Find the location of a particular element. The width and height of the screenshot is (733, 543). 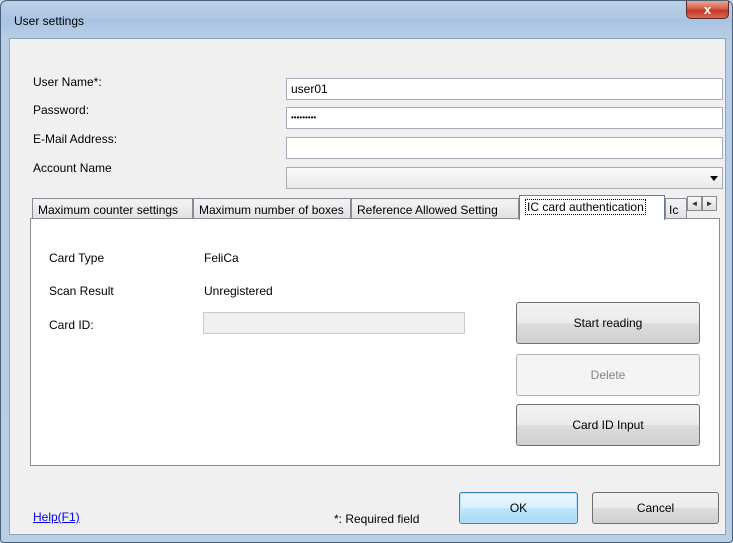

tab-scroll-right-icon: ► is located at coordinates (709, 203).